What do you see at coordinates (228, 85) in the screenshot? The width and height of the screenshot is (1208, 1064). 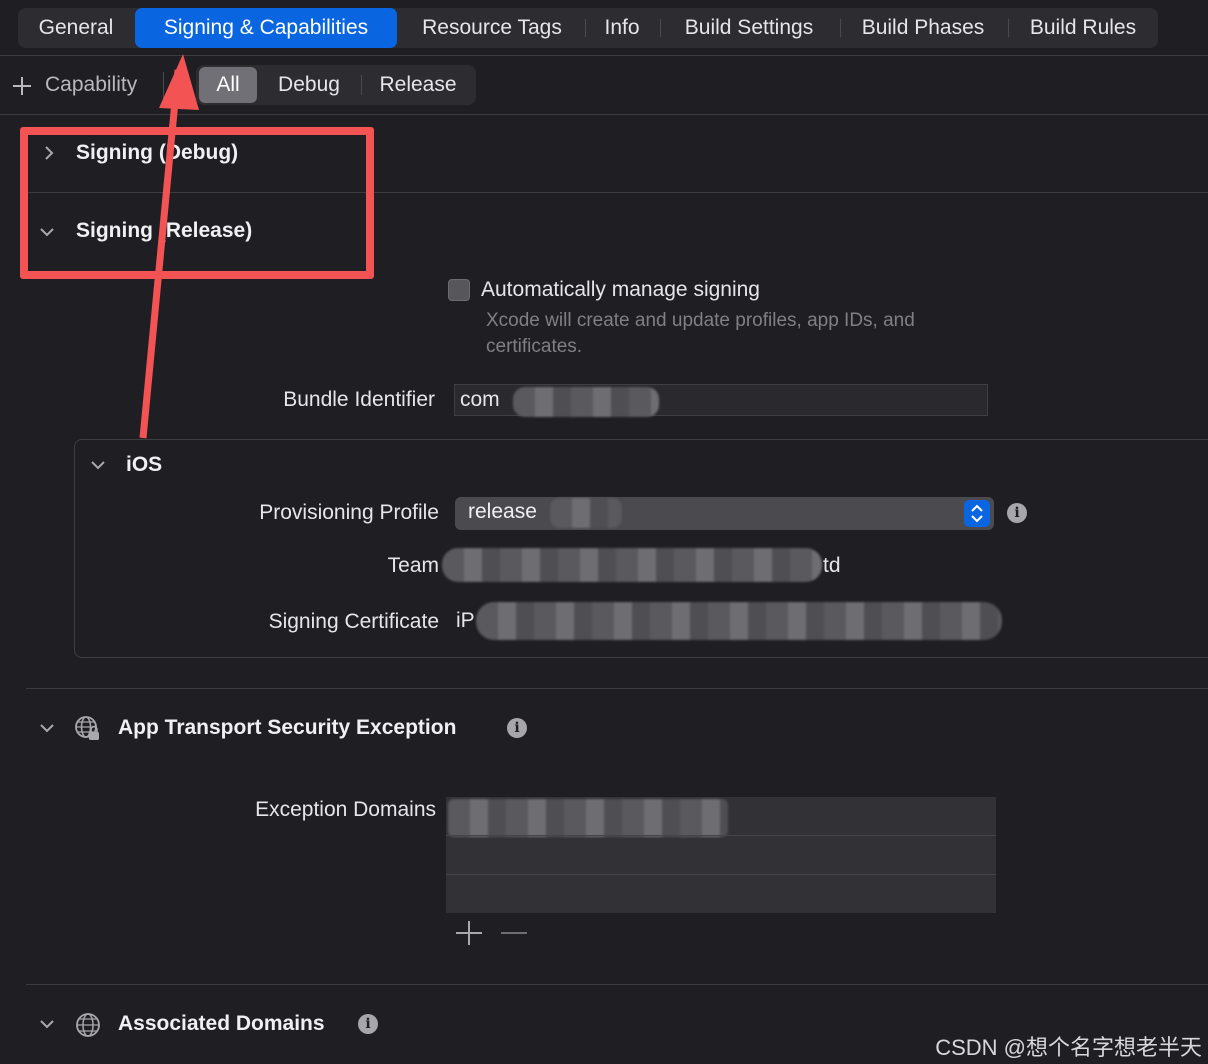 I see `filter-all: All` at bounding box center [228, 85].